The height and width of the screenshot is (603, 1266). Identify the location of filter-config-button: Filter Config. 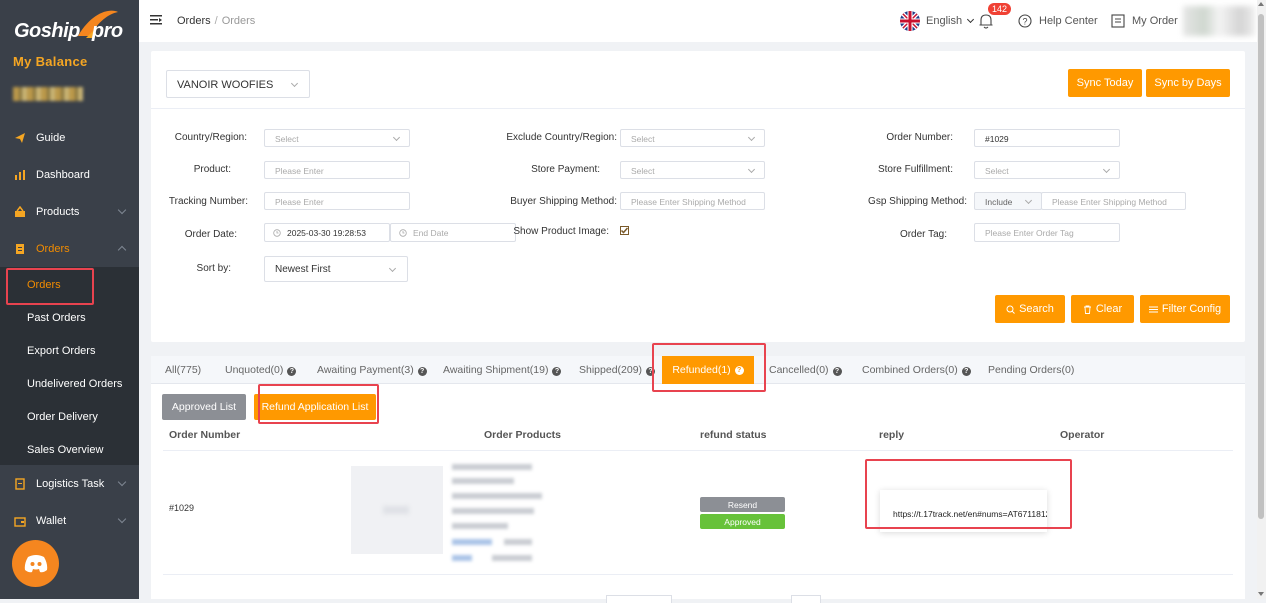
(1185, 309).